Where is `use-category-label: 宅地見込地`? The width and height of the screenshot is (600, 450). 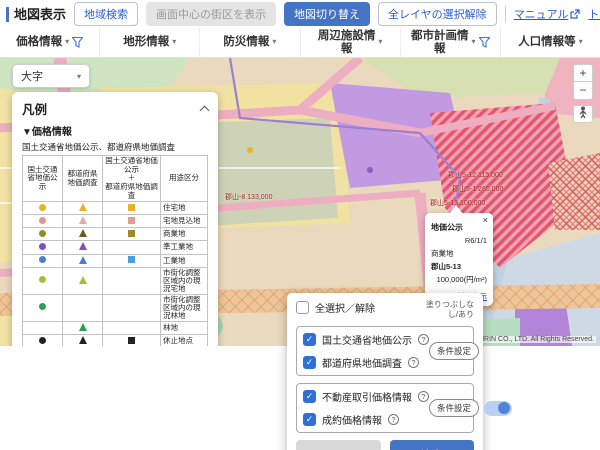 use-category-label: 宅地見込地 is located at coordinates (184, 221).